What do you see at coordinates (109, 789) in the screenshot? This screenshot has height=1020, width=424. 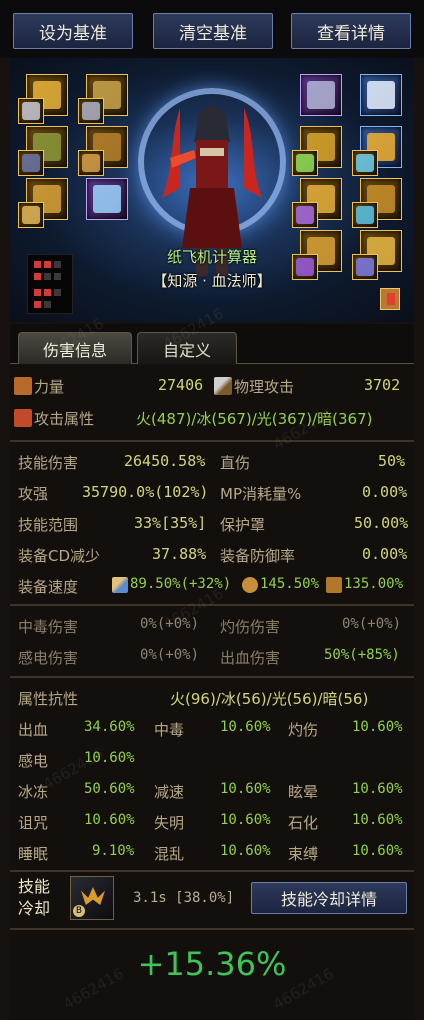 I see `resist-item-value: 50.60%` at bounding box center [109, 789].